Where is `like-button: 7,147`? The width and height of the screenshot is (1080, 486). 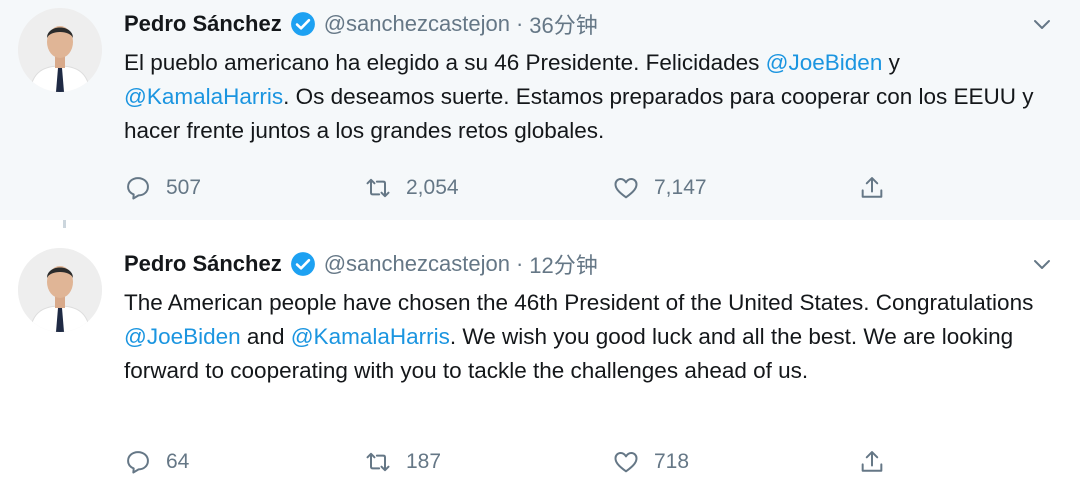 like-button: 7,147 is located at coordinates (659, 188).